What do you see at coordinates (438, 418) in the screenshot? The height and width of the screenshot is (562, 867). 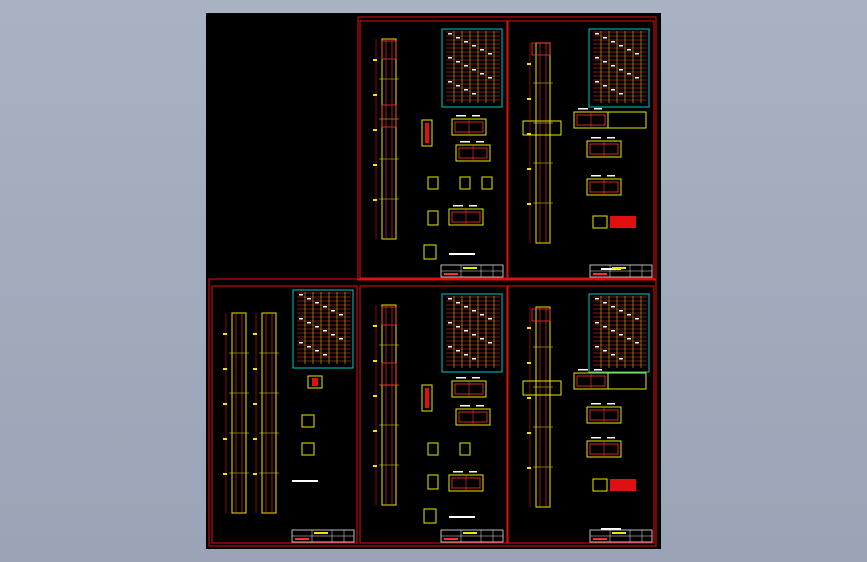 I see `sheet-bottom-middle-content` at bounding box center [438, 418].